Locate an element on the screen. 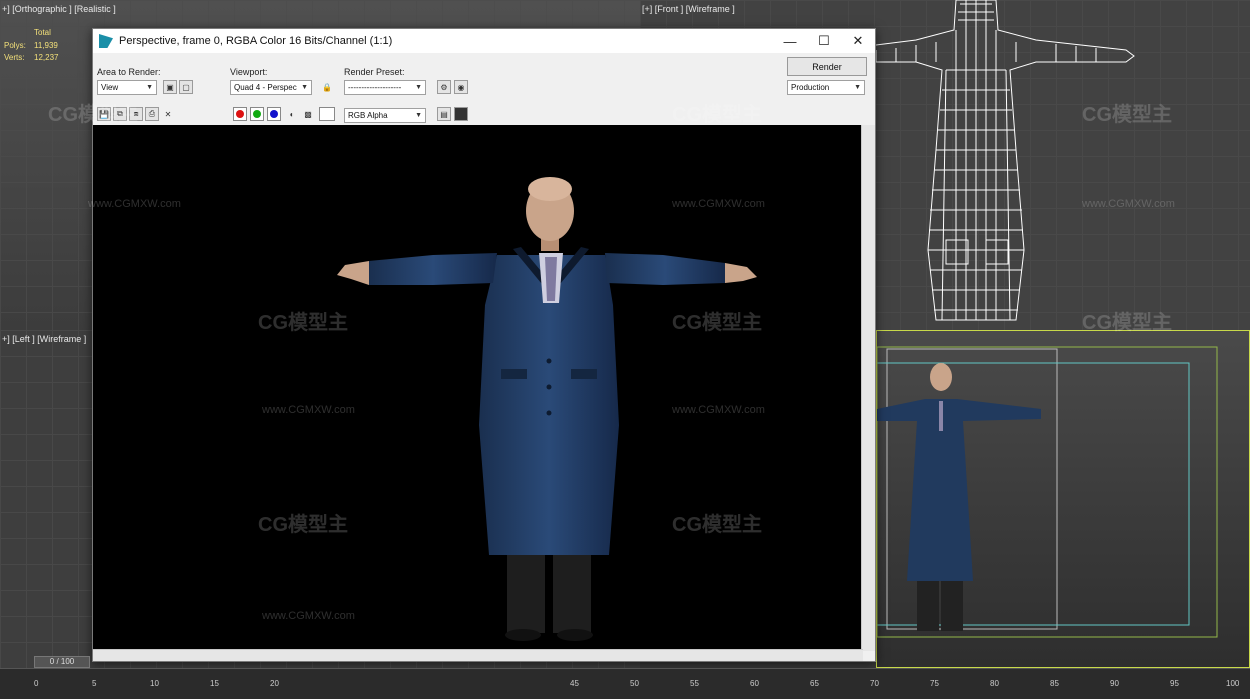  timeline-tick: 65 is located at coordinates (814, 683).